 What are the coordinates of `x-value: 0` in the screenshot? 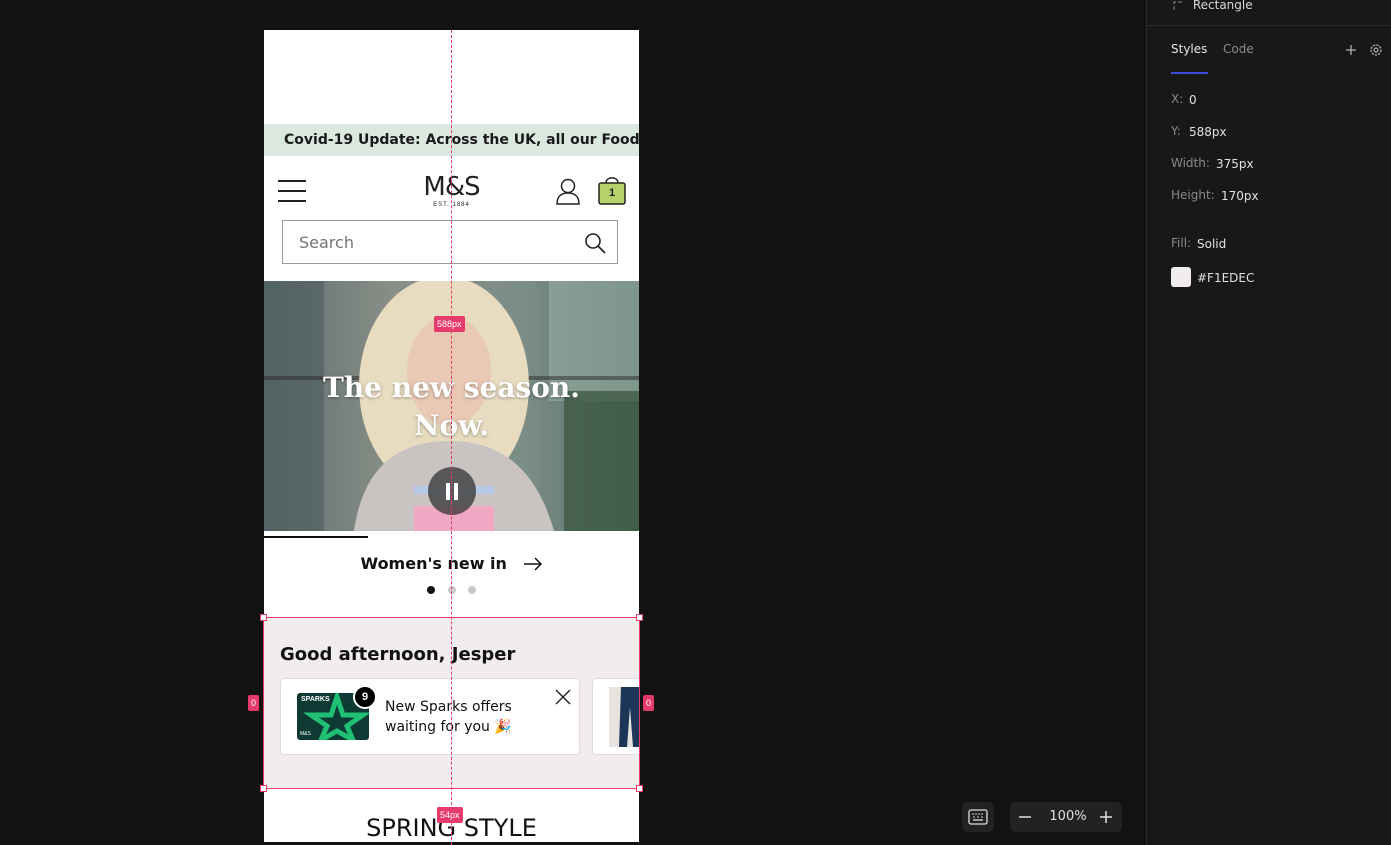 It's located at (1193, 100).